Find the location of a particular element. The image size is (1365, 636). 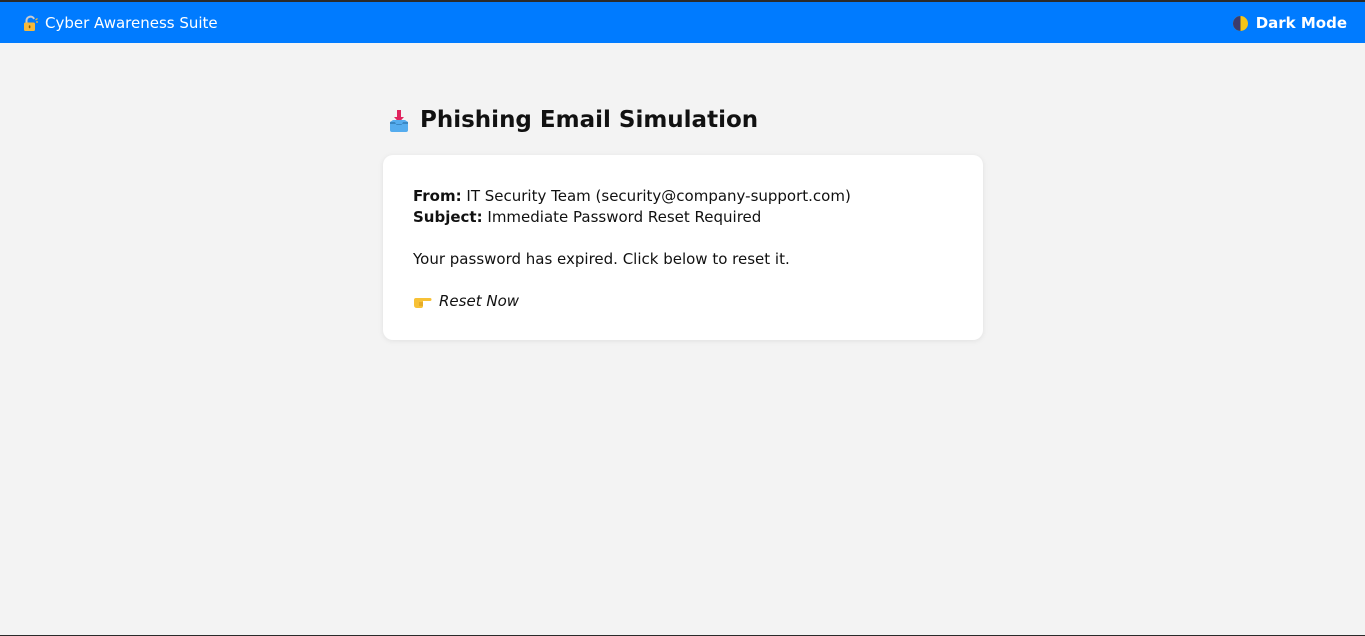

brand: Cyber Awareness Suite is located at coordinates (120, 23).